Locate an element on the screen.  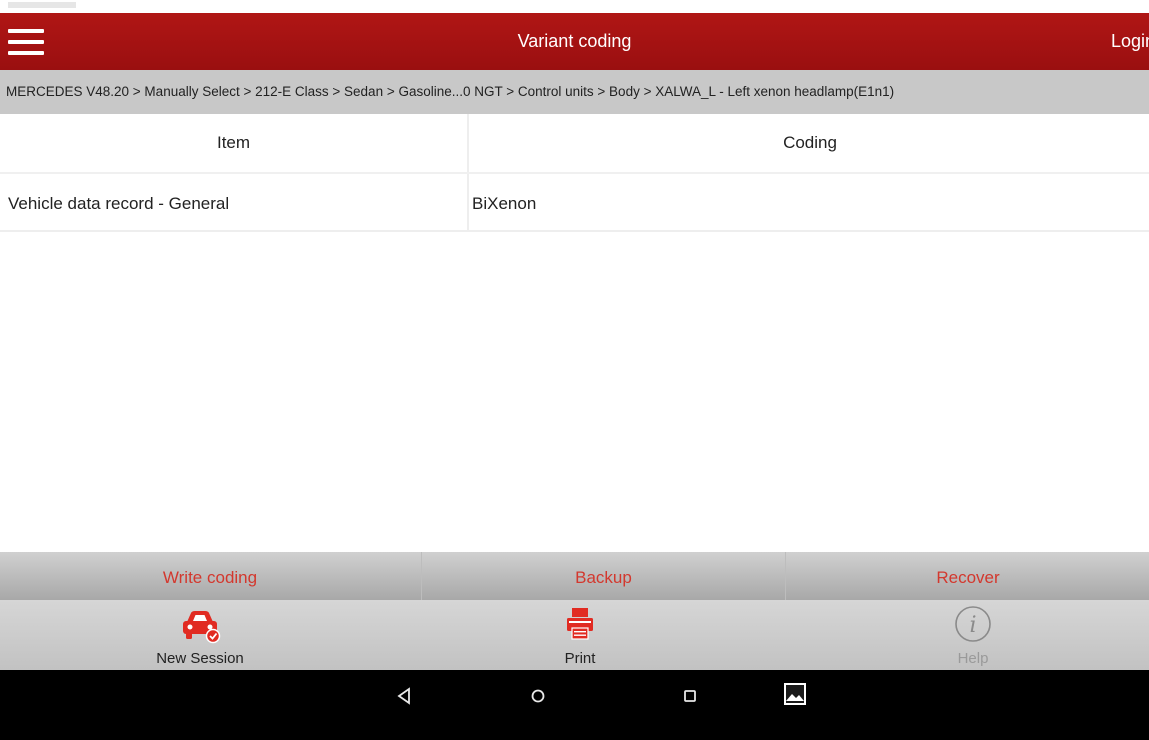
new-session-label: New Session is located at coordinates (200, 658).